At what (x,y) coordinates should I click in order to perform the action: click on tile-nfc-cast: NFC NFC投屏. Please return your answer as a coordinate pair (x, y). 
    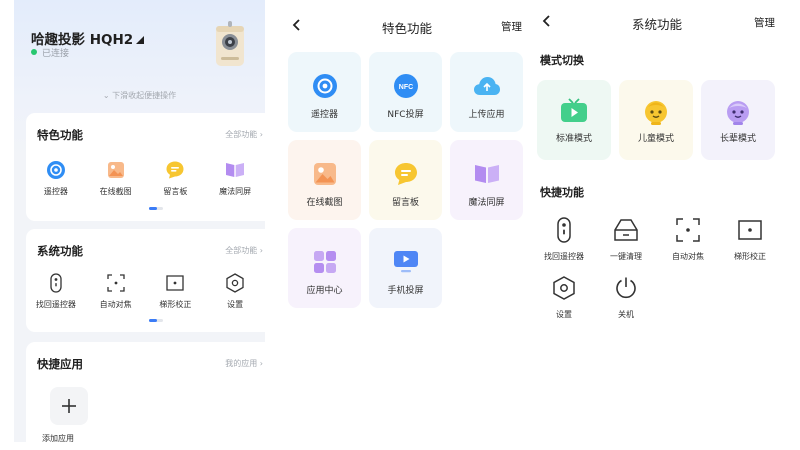
    Looking at the image, I should click on (405, 92).